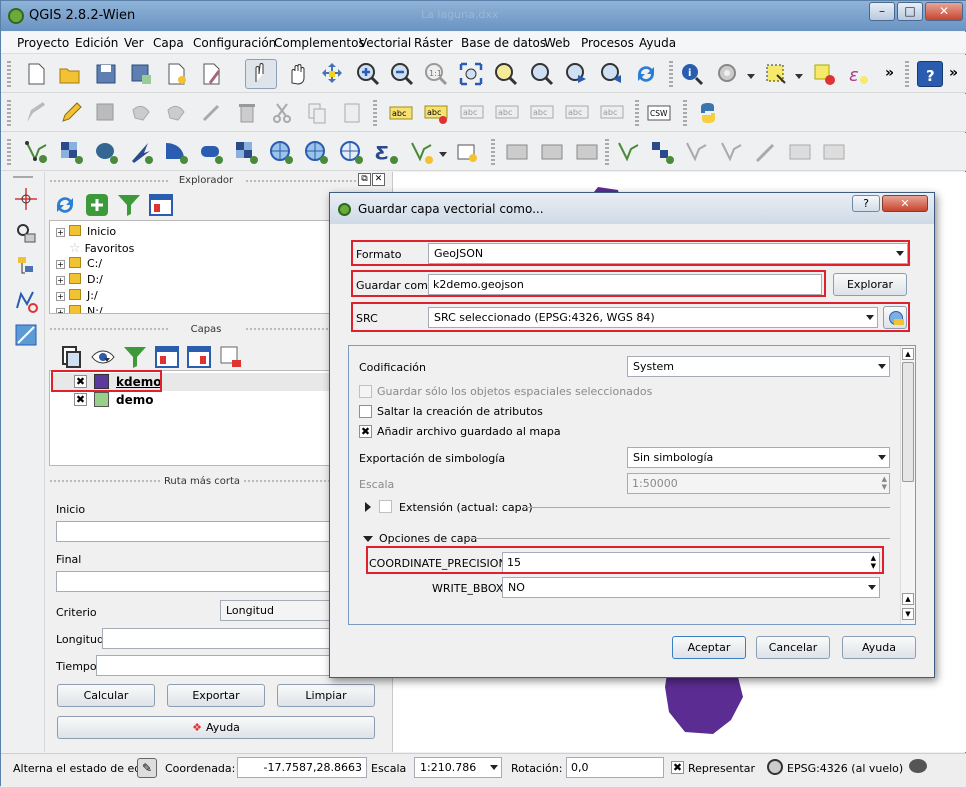  What do you see at coordinates (229, 355) in the screenshot?
I see `remove-layer-icon` at bounding box center [229, 355].